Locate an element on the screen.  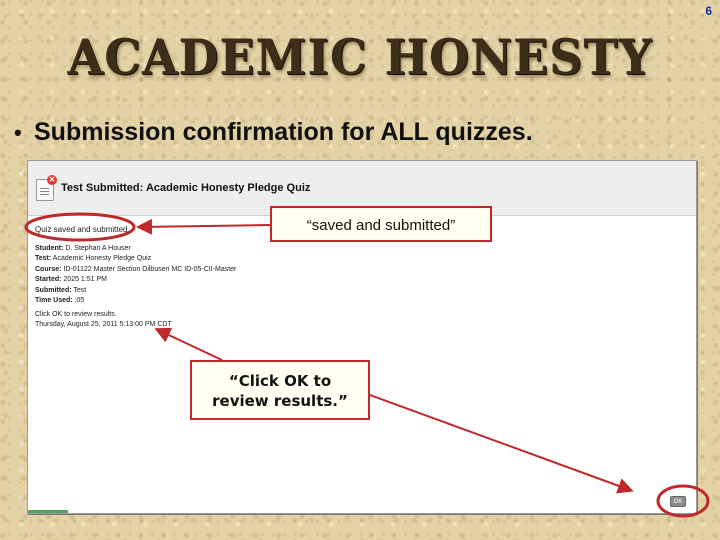
bullet-text: Submission confirmation for ALL quizzes. is located at coordinates (283, 132).